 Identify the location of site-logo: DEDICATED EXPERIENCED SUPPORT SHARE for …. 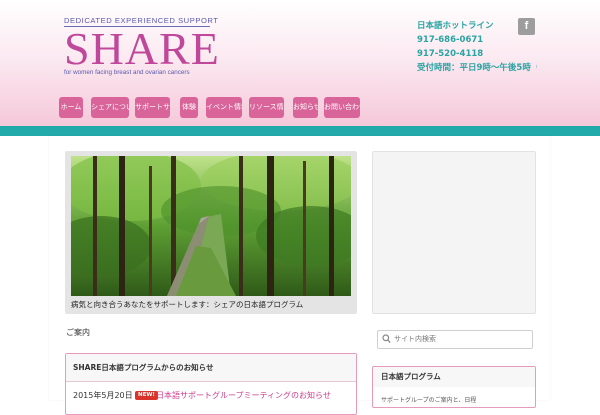
(142, 46).